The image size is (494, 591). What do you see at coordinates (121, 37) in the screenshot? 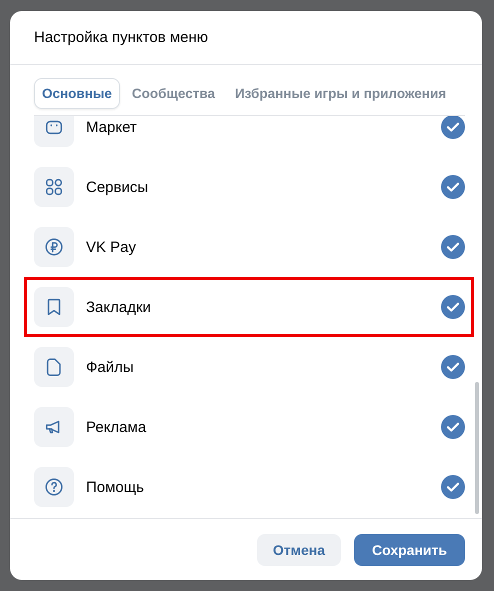
I see `dialog-title: Настройка пунктов меню` at bounding box center [121, 37].